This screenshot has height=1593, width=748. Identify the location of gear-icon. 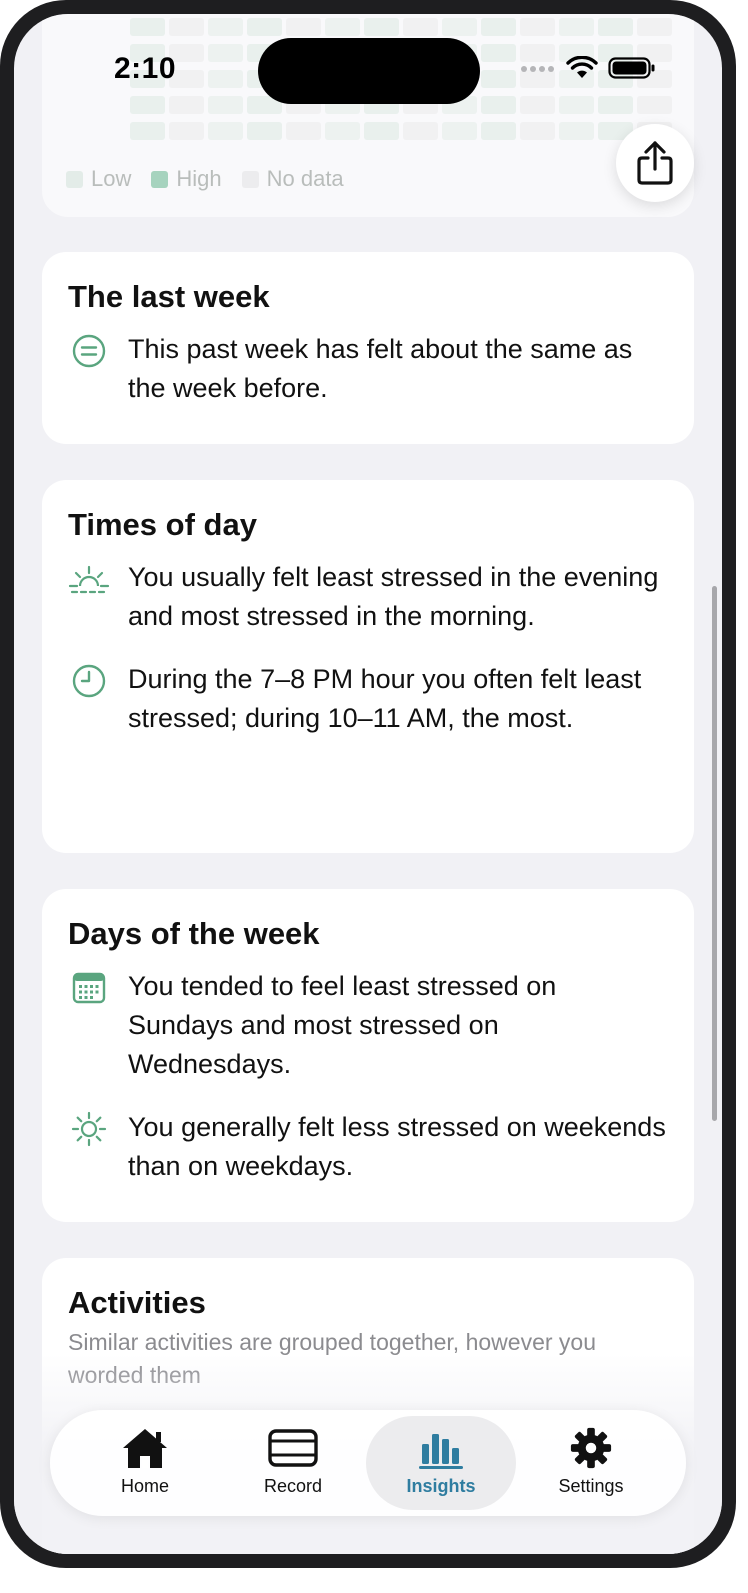
(591, 1448).